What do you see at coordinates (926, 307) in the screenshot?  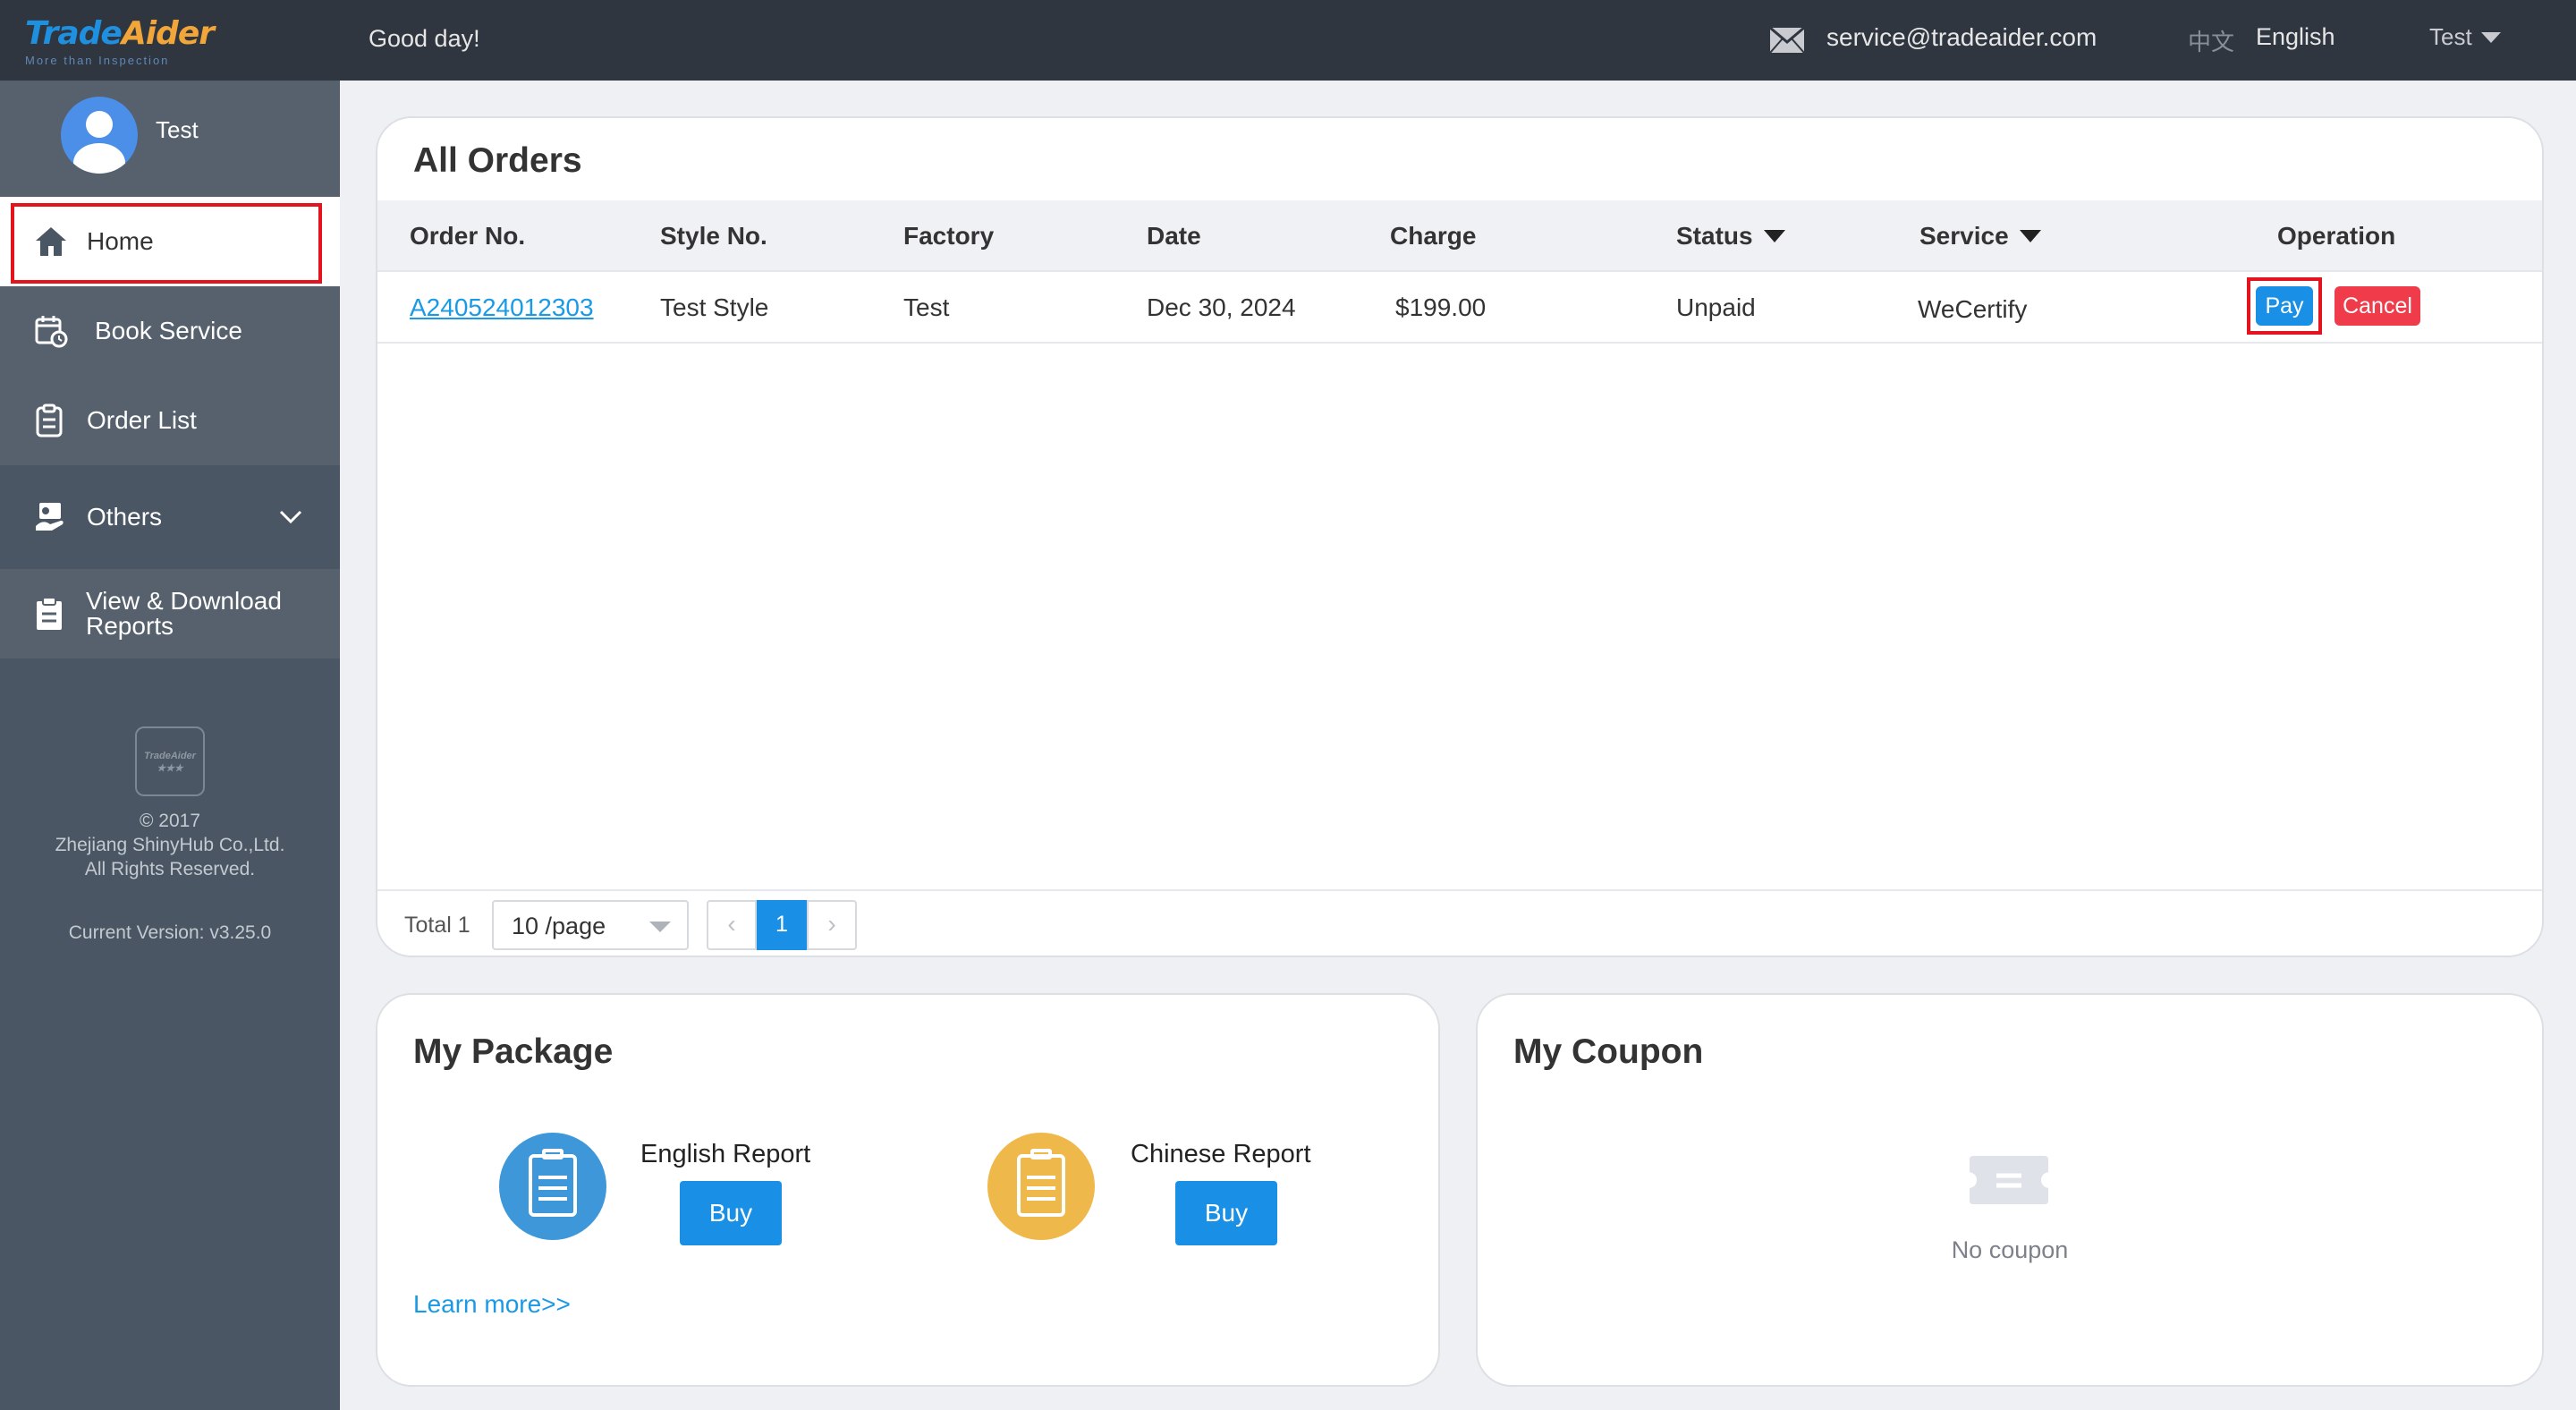 I see `factory-cell: Test` at bounding box center [926, 307].